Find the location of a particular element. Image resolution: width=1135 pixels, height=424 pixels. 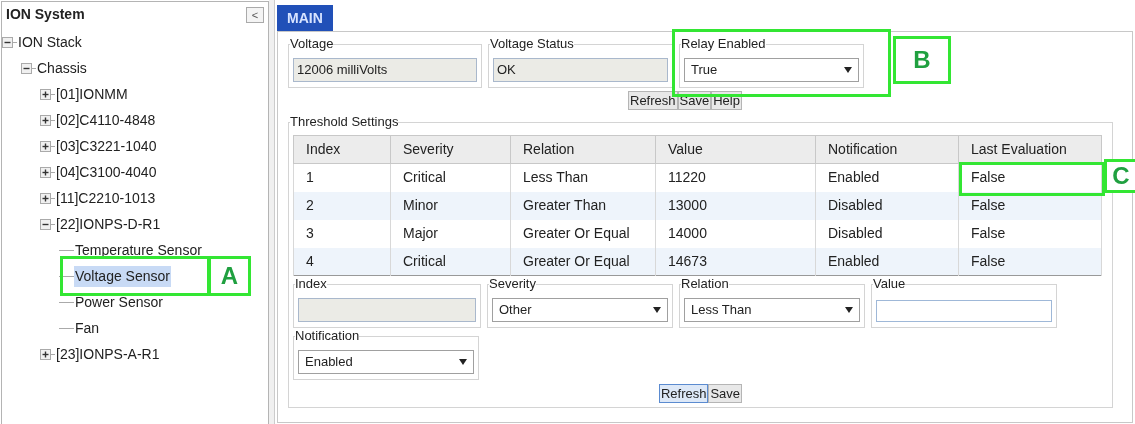

table-cell-text: 2 is located at coordinates (310, 205).